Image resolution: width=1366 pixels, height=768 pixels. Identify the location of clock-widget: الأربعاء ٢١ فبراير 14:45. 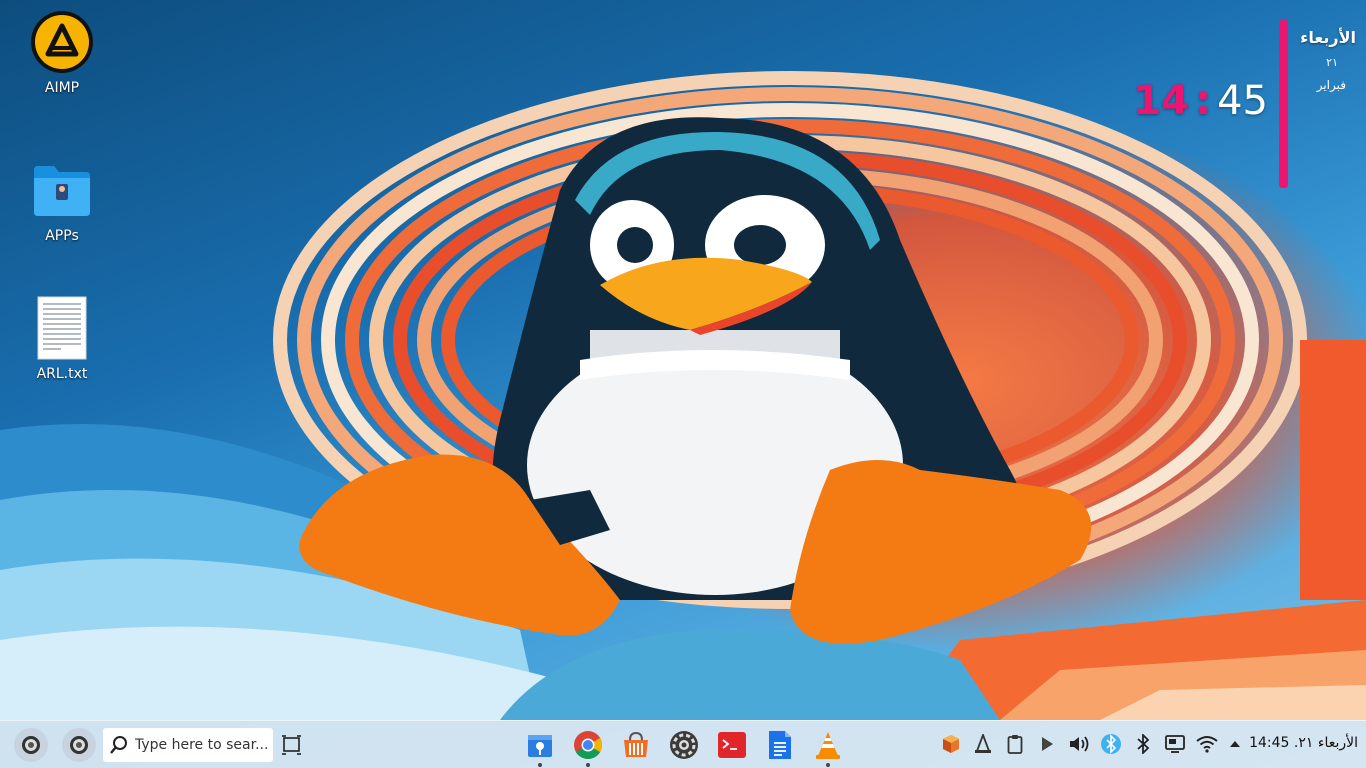
(1244, 105).